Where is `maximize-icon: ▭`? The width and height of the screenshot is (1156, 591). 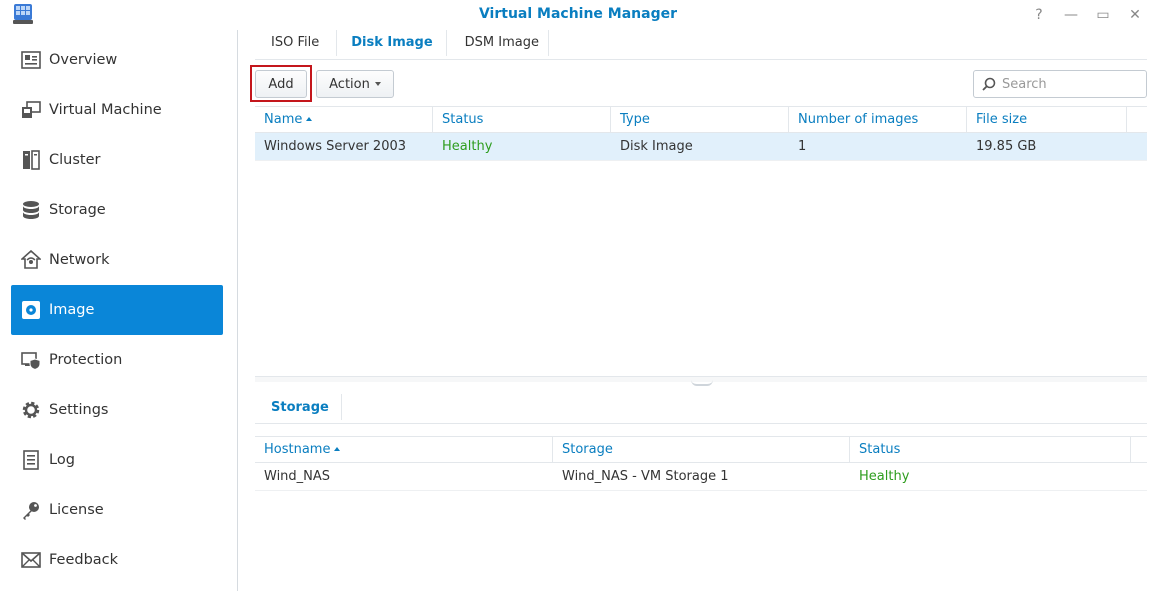
maximize-icon: ▭ is located at coordinates (1103, 15).